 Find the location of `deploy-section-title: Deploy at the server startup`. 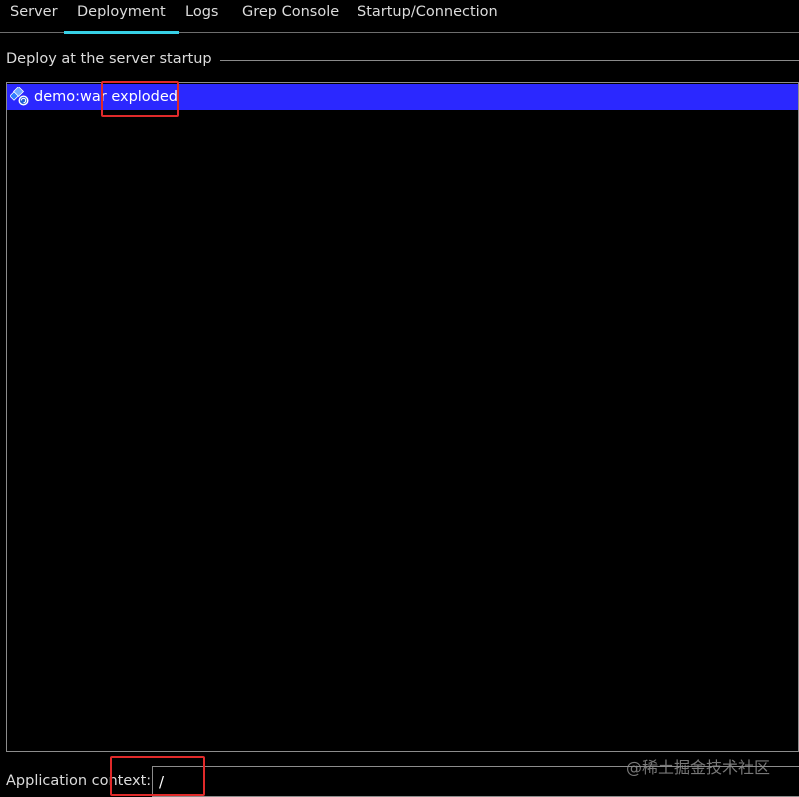

deploy-section-title: Deploy at the server startup is located at coordinates (113, 59).